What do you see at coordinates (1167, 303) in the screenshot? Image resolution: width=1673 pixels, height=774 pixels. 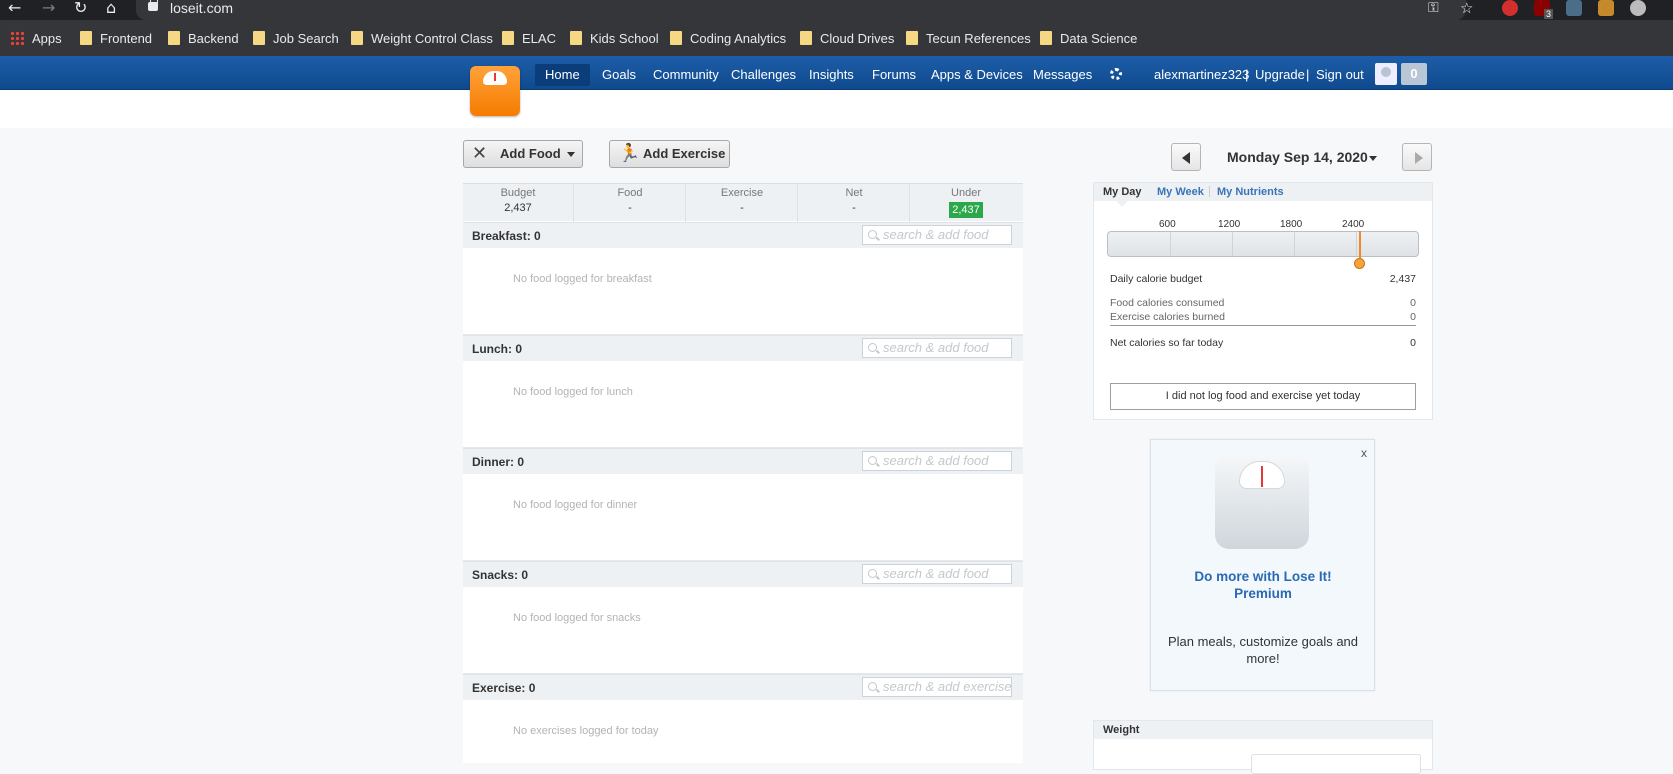 I see `row-label: Food calories consumed` at bounding box center [1167, 303].